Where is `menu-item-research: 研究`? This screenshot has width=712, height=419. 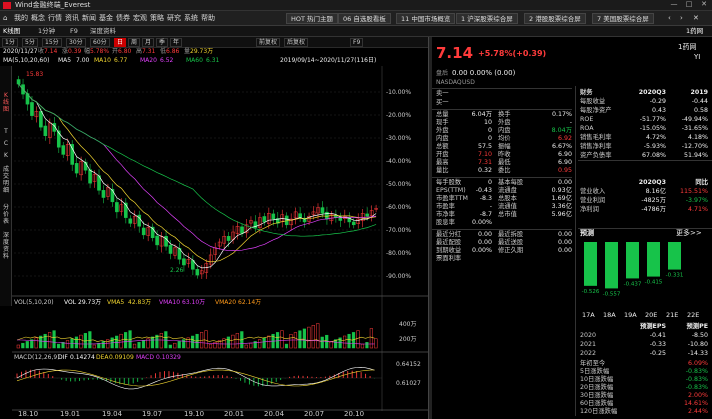
menu-item-research: 研究 is located at coordinates (174, 18).